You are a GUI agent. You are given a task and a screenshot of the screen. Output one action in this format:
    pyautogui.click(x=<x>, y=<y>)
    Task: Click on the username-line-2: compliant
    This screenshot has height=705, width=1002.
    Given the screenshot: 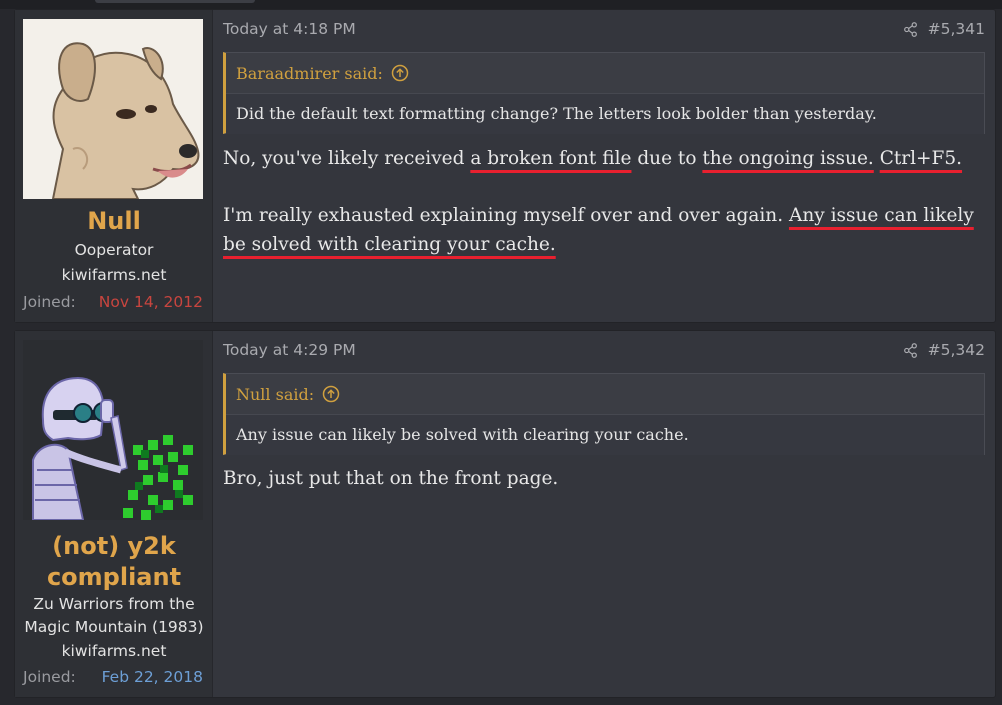 What is the action you would take?
    pyautogui.click(x=114, y=577)
    